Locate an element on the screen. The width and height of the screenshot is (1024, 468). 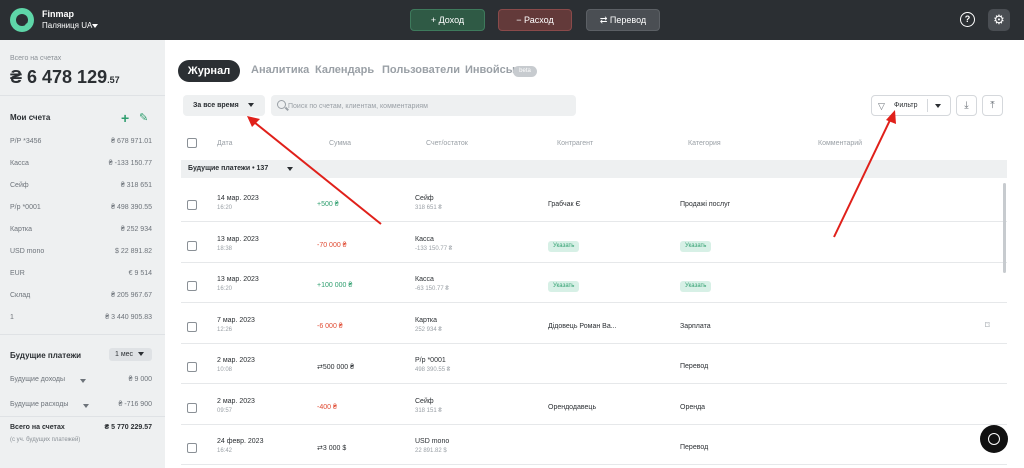
chat-bubble-icon is located at coordinates (994, 439).